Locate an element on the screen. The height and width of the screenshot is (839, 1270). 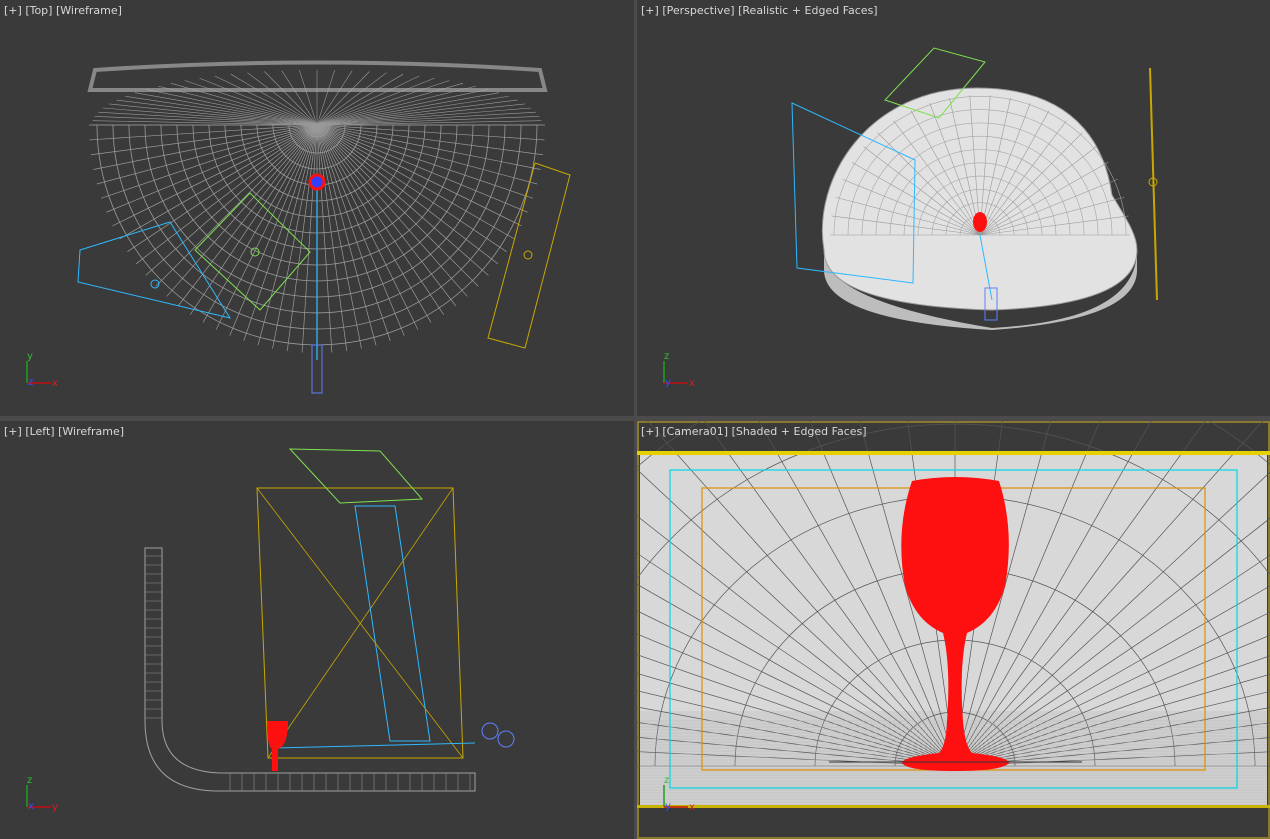
light-yellow-diag is located at coordinates (360, 623).